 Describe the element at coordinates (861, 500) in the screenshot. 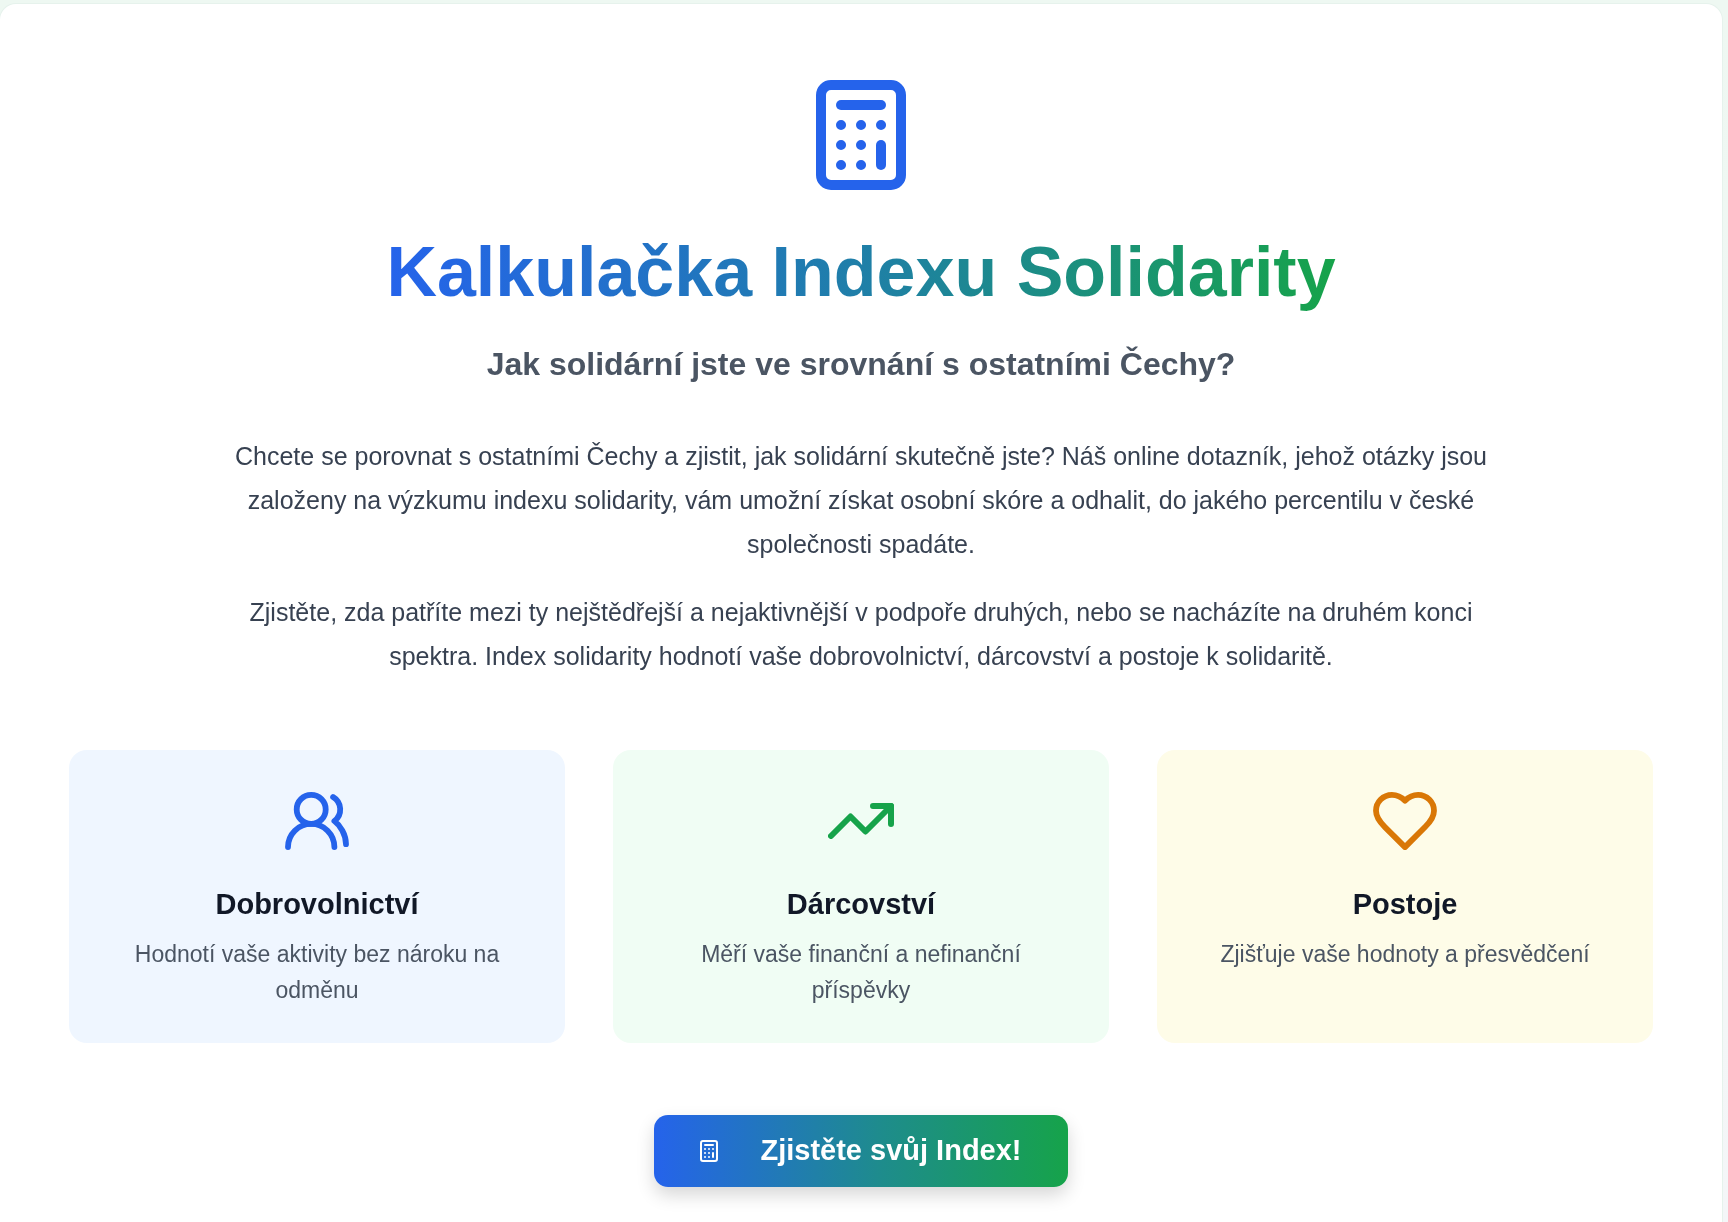

I see `intro-paragraph: Chcete se porovnat s ostatními Čechy a zjistit, jak solidární skutečně jste? Náš online dotazník, jehož otázky jsou založeny na výzkumu indexu solidarity, vám umožní získat osobní skóre a odhalit, do jakého percentilu v české společnosti spadáte.` at that location.